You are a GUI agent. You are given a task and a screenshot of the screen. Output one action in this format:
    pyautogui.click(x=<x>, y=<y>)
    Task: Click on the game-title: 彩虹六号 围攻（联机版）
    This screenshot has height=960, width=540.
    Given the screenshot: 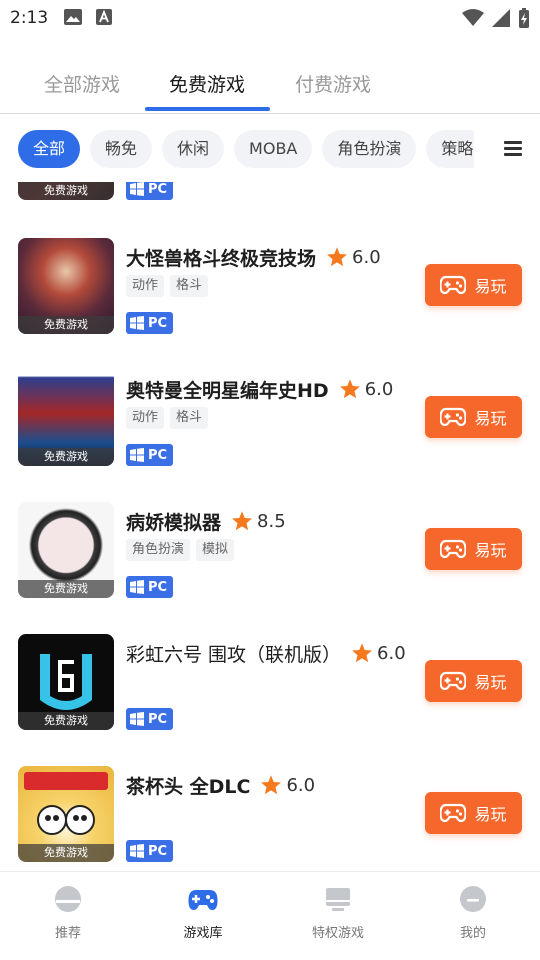 What is the action you would take?
    pyautogui.click(x=234, y=654)
    